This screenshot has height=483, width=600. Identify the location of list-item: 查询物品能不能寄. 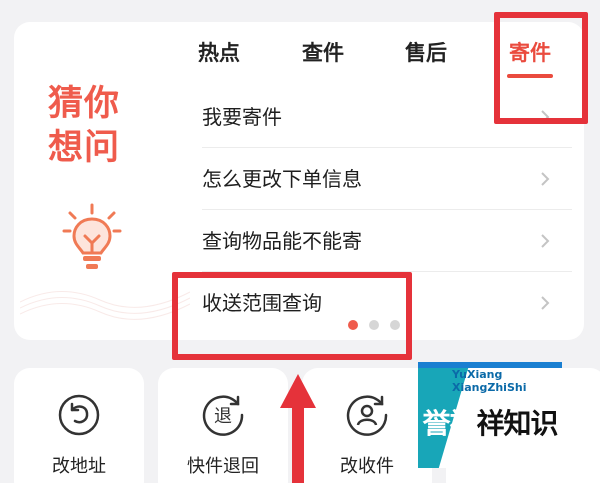
(387, 241).